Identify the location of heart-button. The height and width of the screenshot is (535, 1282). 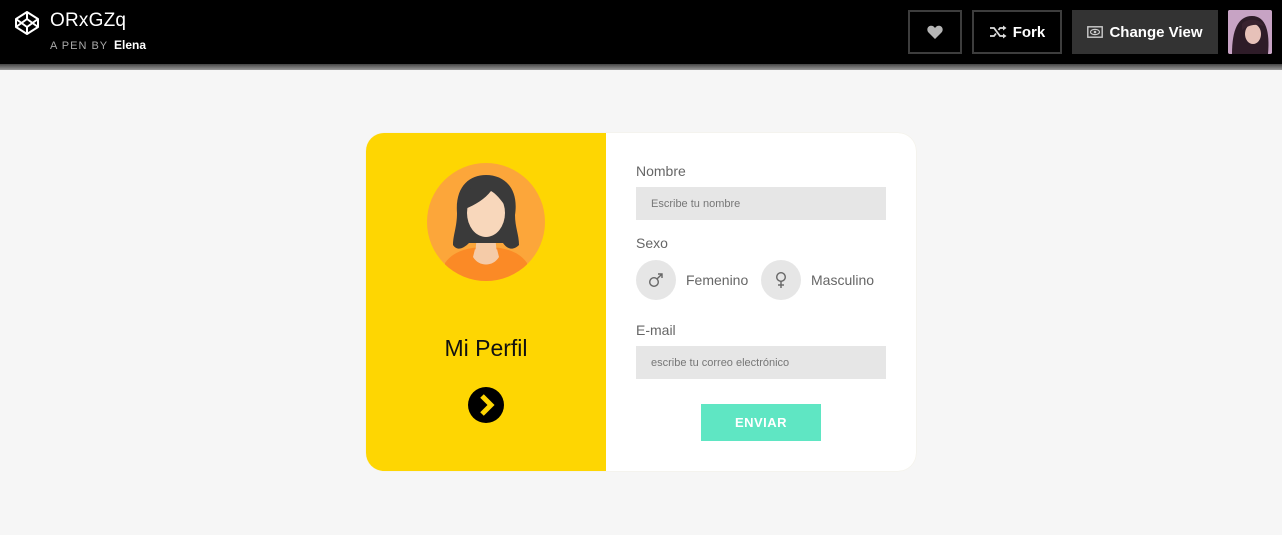
(935, 32).